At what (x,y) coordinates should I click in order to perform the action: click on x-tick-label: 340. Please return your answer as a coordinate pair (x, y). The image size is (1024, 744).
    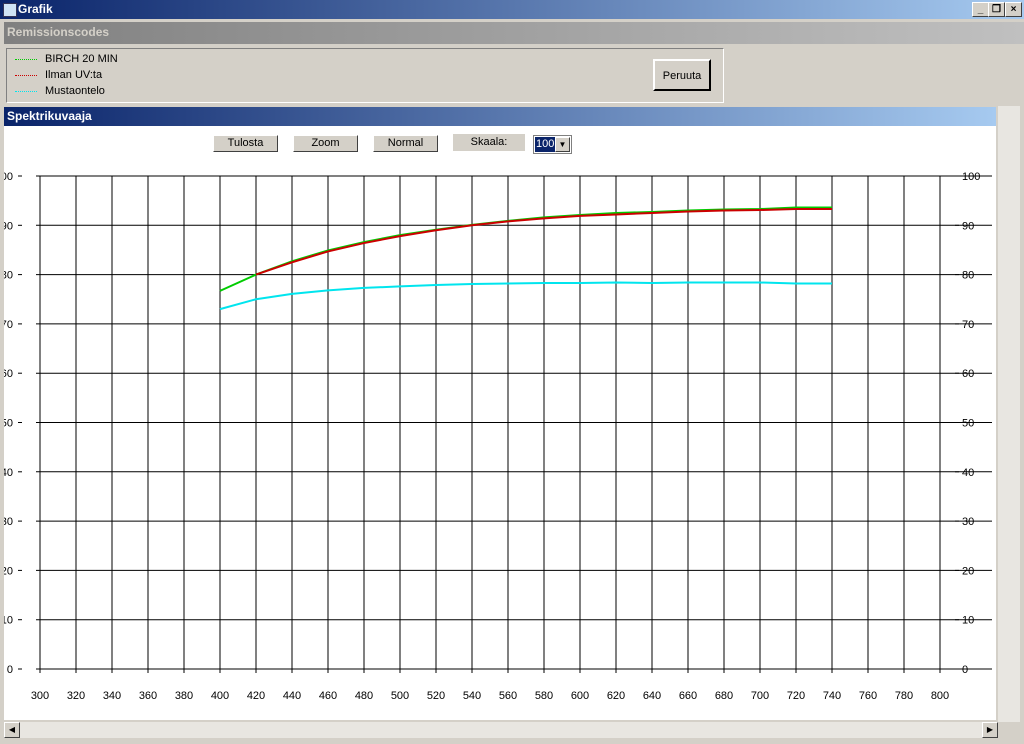
    Looking at the image, I should click on (112, 696).